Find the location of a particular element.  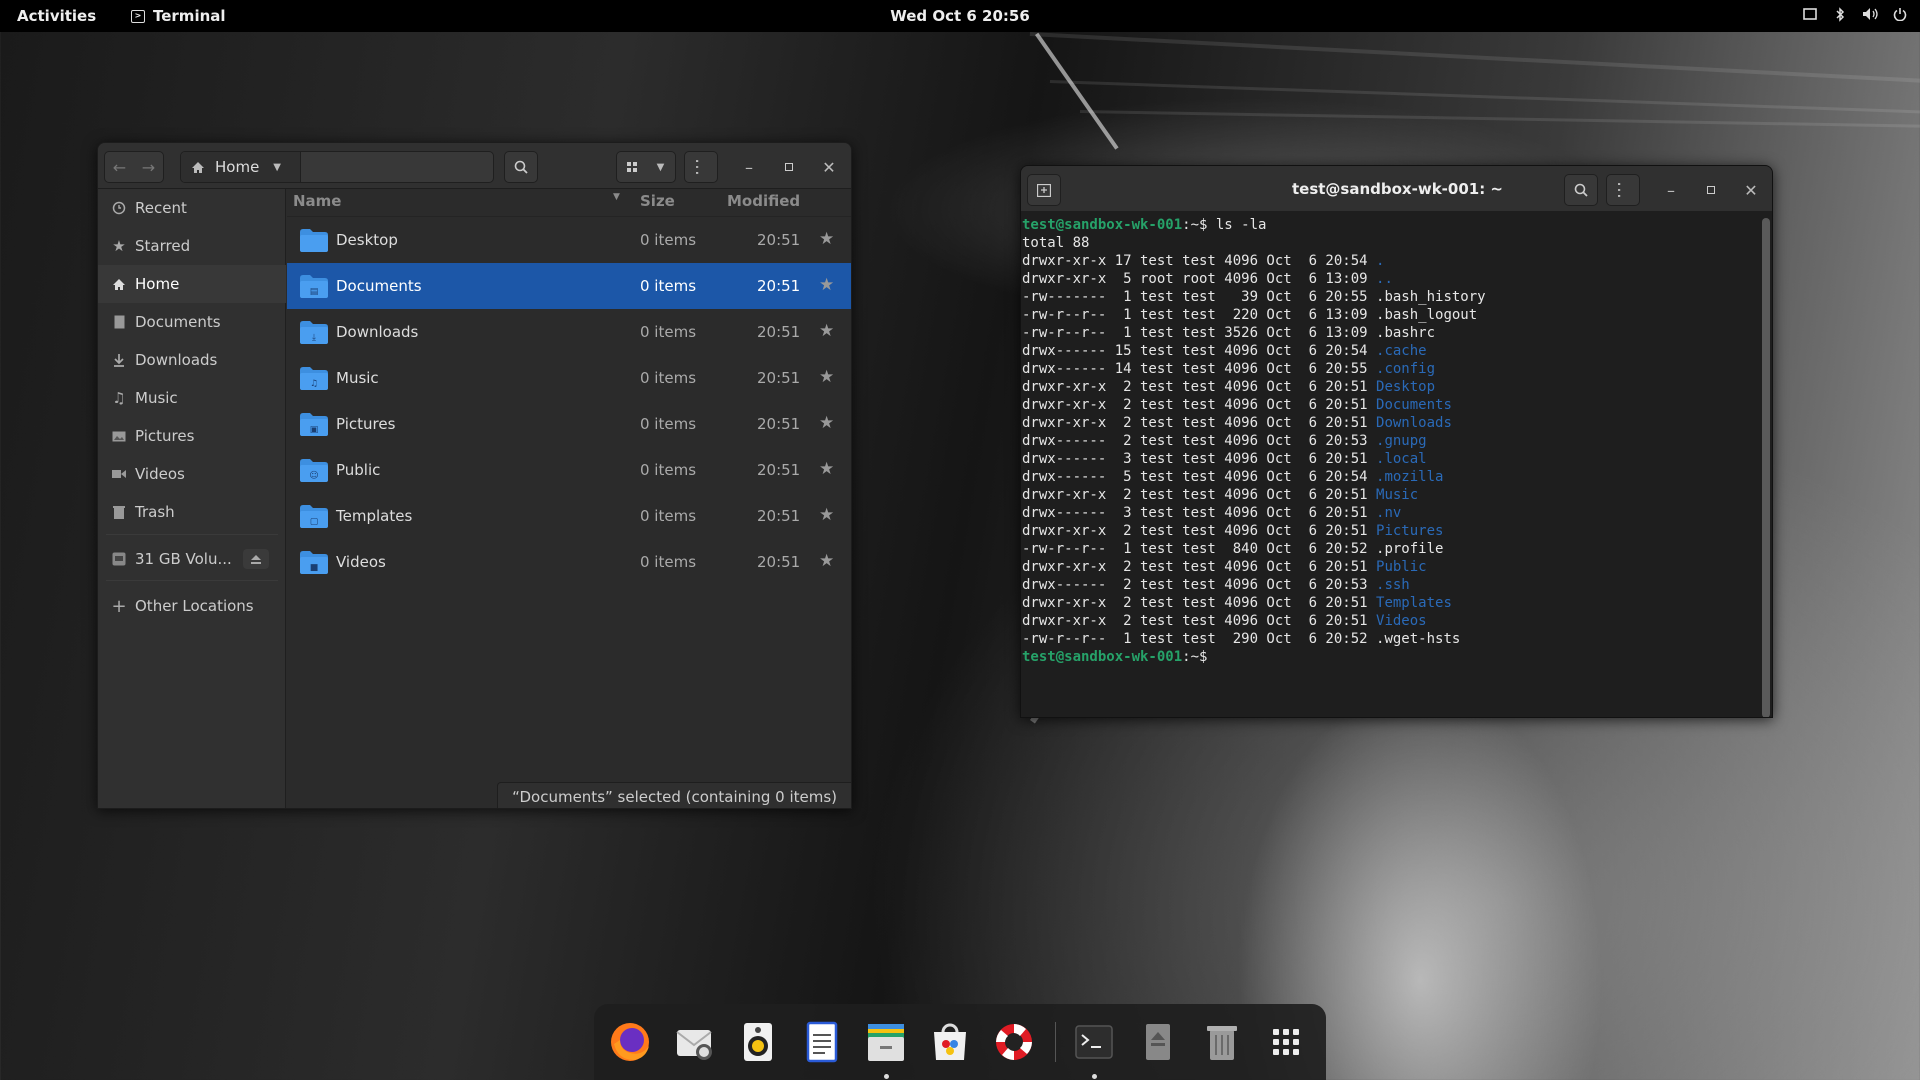

sidebar-item-pictures: Pictures is located at coordinates (192, 436).